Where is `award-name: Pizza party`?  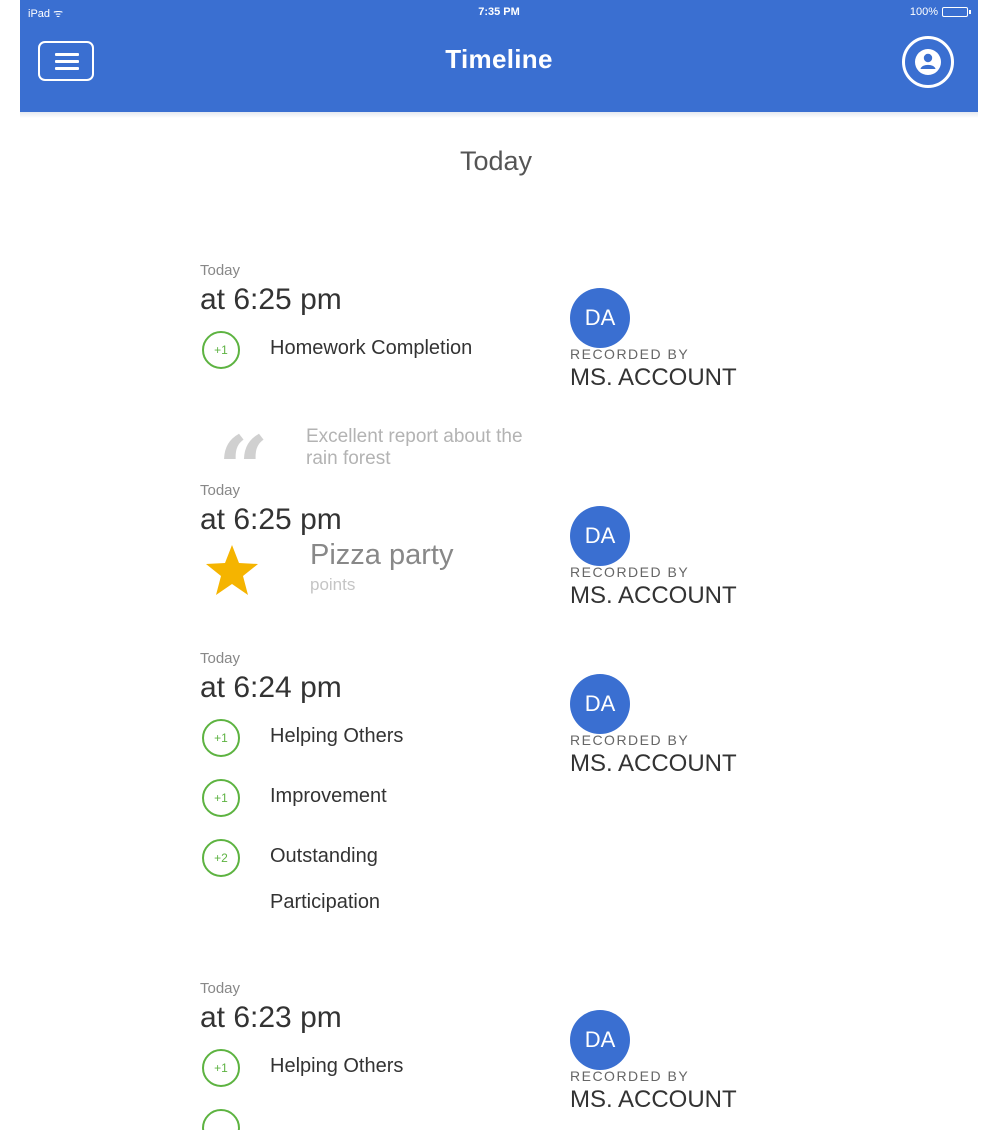
award-name: Pizza party is located at coordinates (382, 555).